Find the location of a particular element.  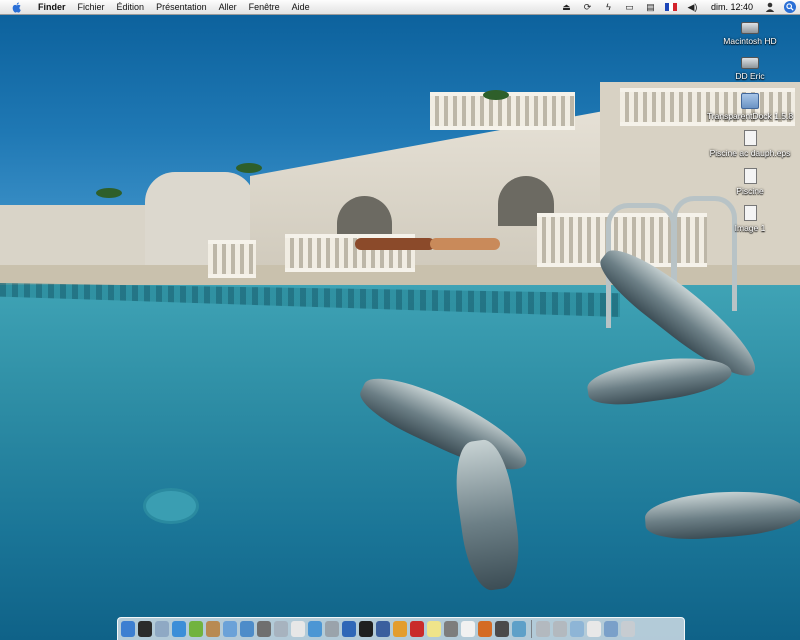

network-icon is located at coordinates (577, 629).